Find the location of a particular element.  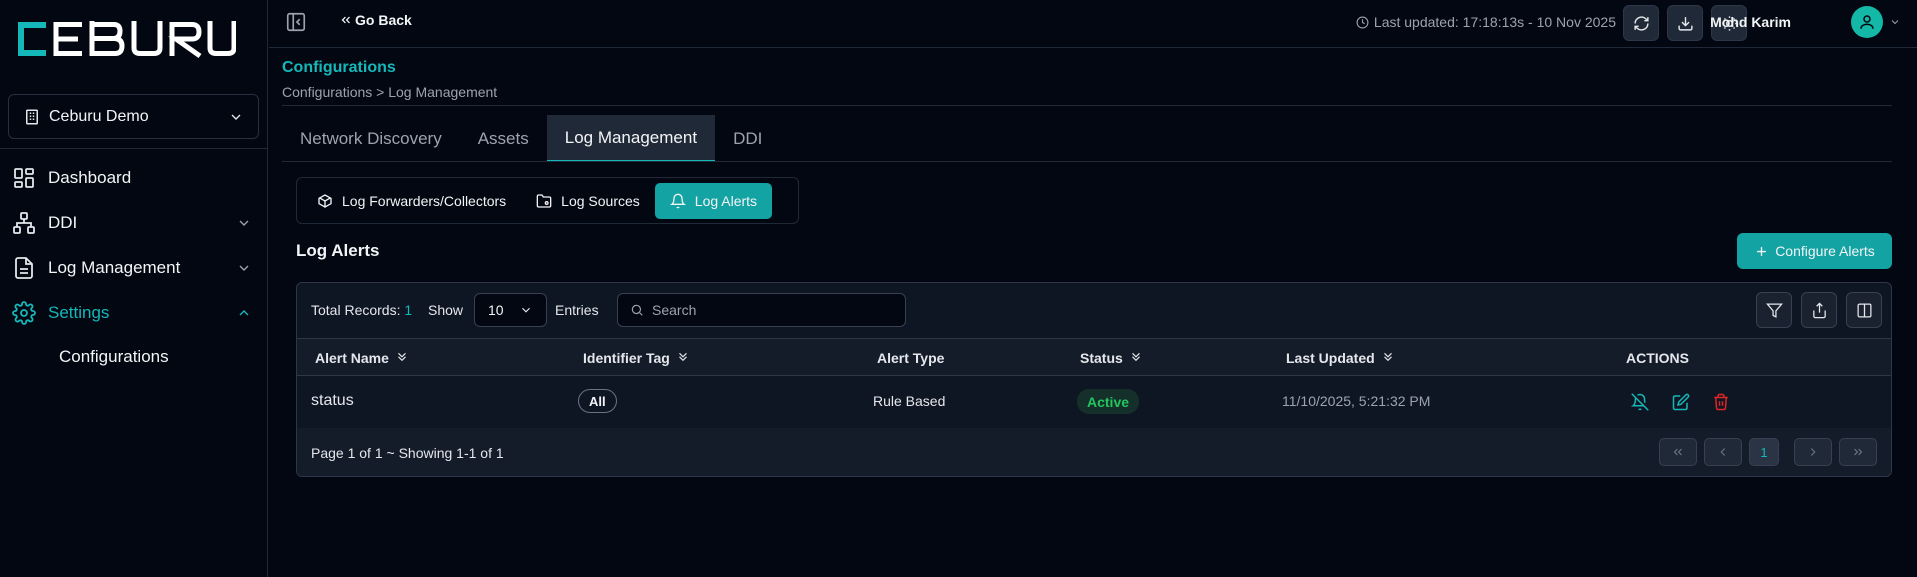

columns-icon is located at coordinates (1864, 310).